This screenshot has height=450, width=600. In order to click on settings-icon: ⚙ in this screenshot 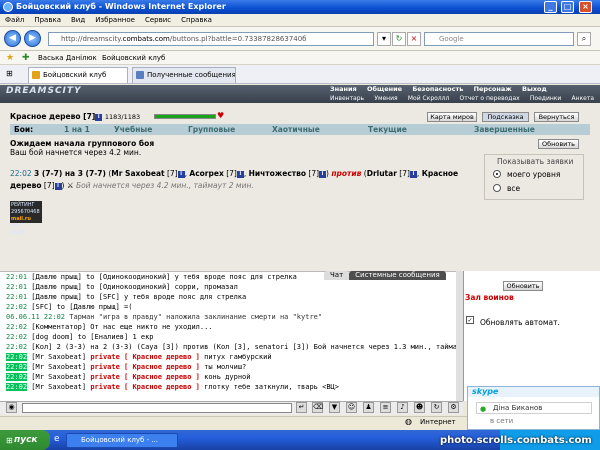, I will do `click(453, 407)`.